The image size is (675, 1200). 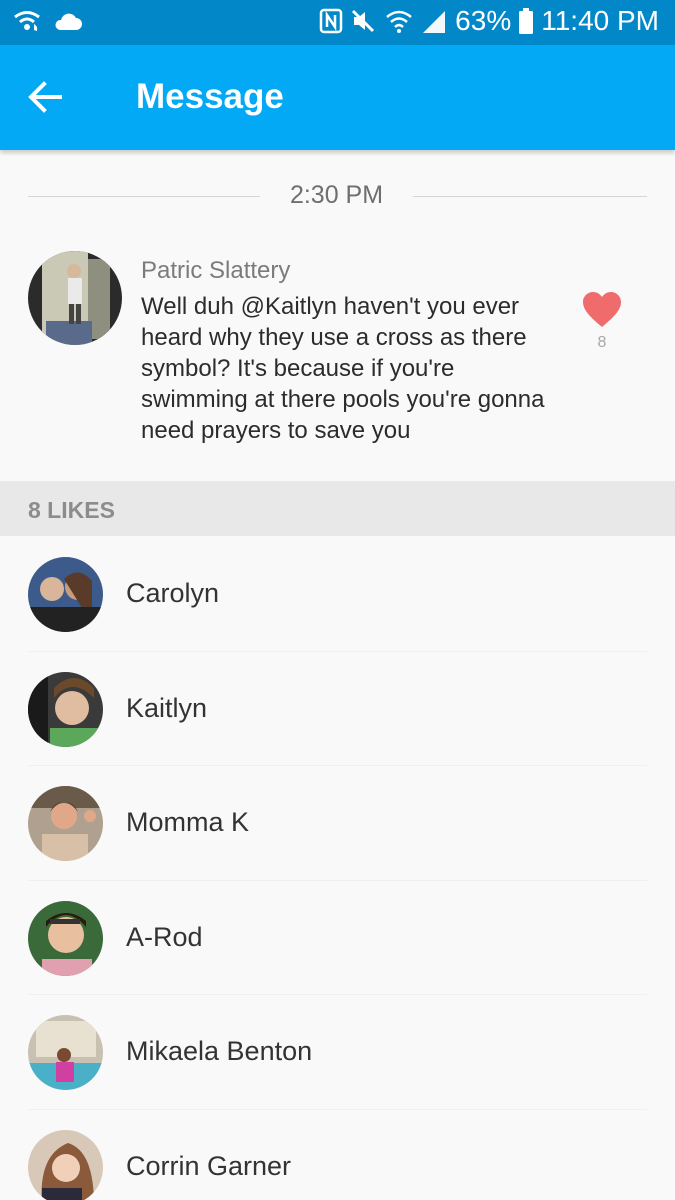 What do you see at coordinates (337, 97) in the screenshot?
I see `app-bar: Message` at bounding box center [337, 97].